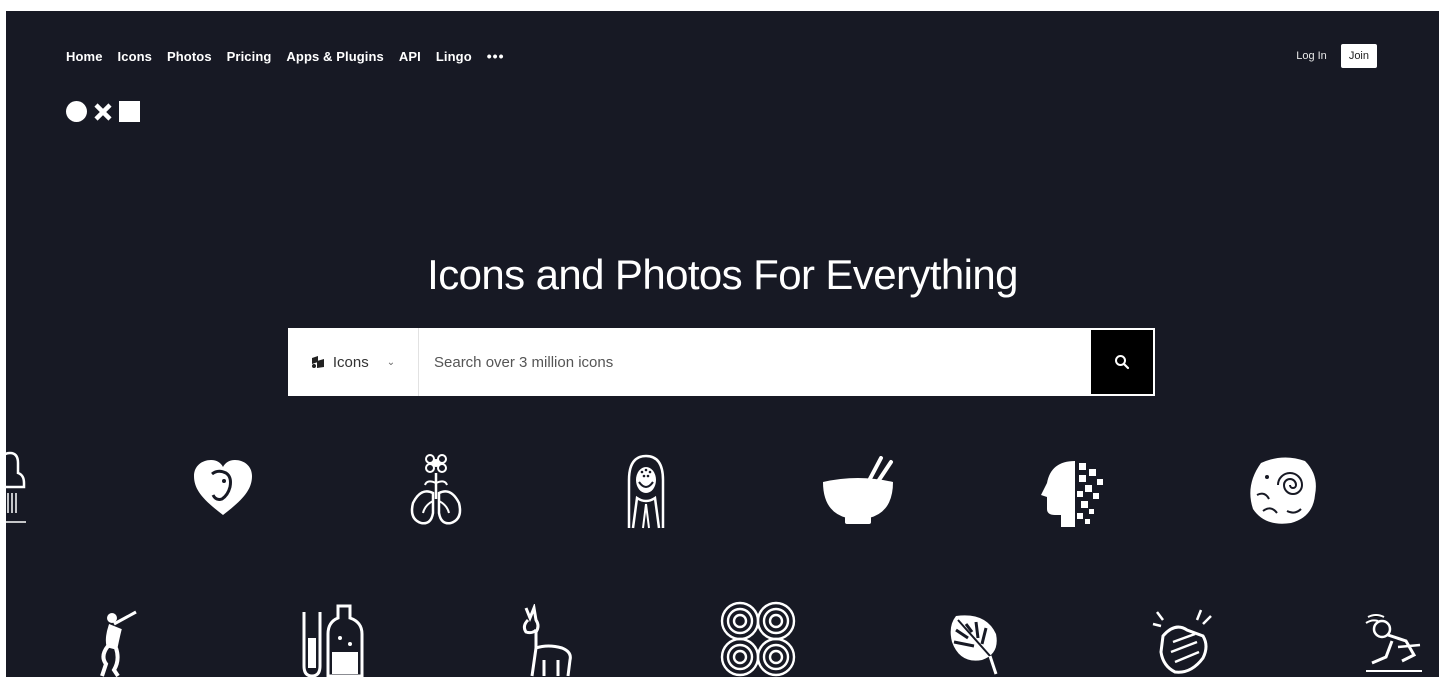 The width and height of the screenshot is (1446, 677). Describe the element at coordinates (1336, 56) in the screenshot. I see `auth-area: Log In Join` at that location.